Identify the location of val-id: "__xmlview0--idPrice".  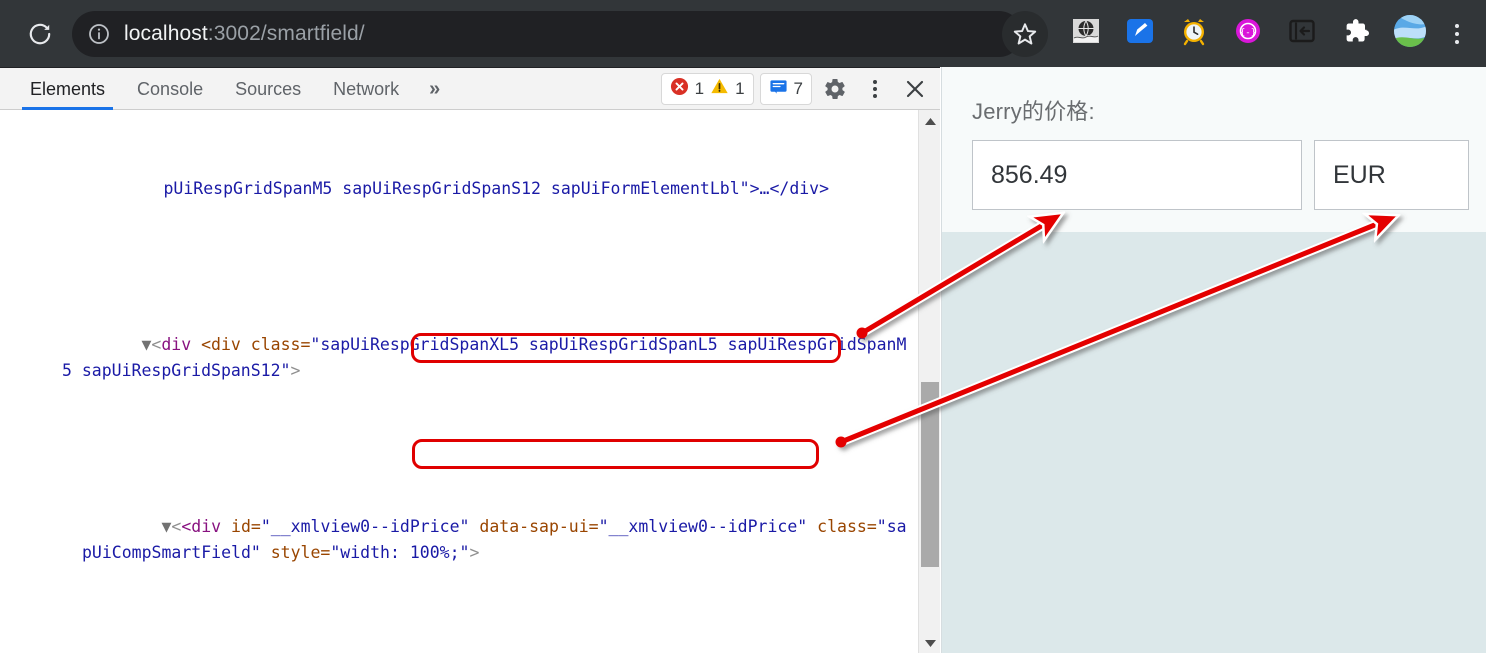
(365, 526).